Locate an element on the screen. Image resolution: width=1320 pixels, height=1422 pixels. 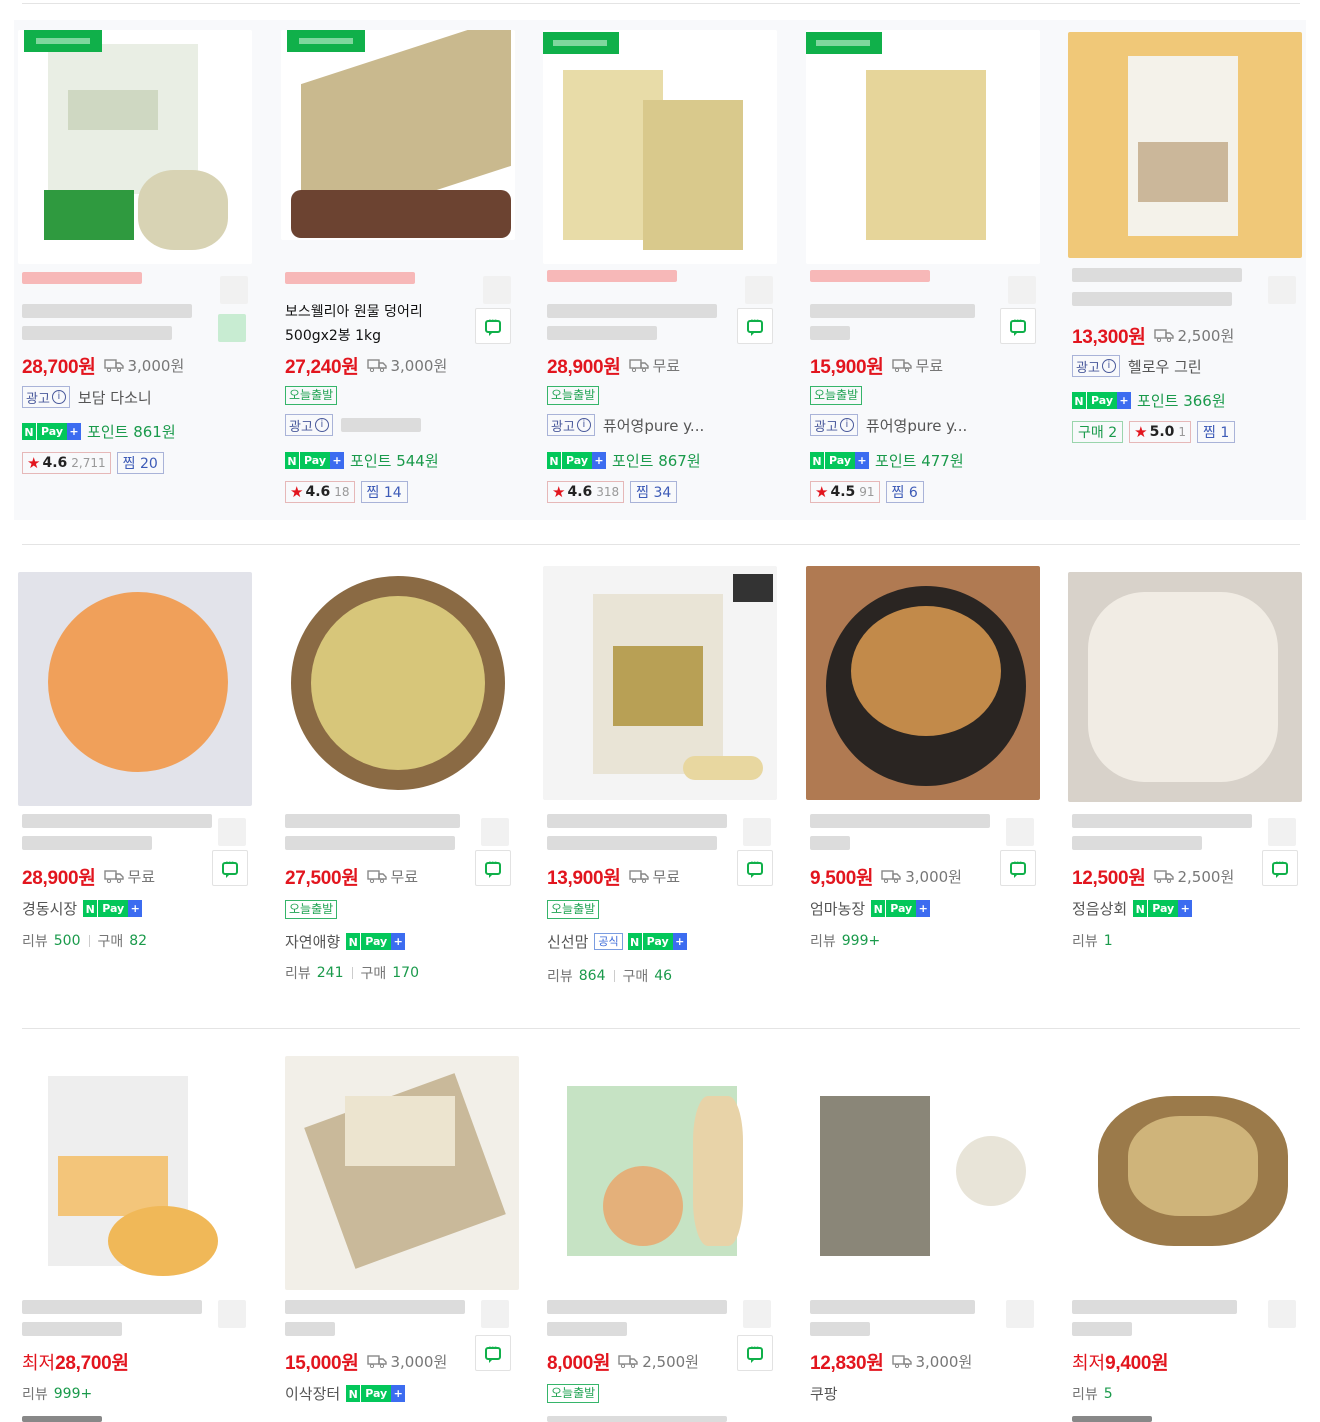
review-count: 1 is located at coordinates (1108, 941).